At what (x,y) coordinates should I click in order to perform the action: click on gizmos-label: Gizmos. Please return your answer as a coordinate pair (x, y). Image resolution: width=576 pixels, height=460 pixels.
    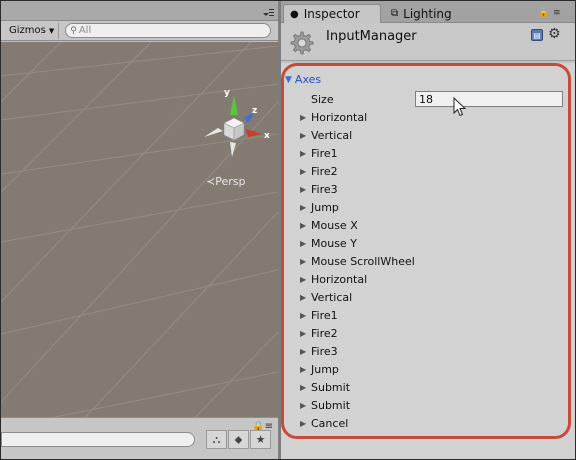
    Looking at the image, I should click on (27, 30).